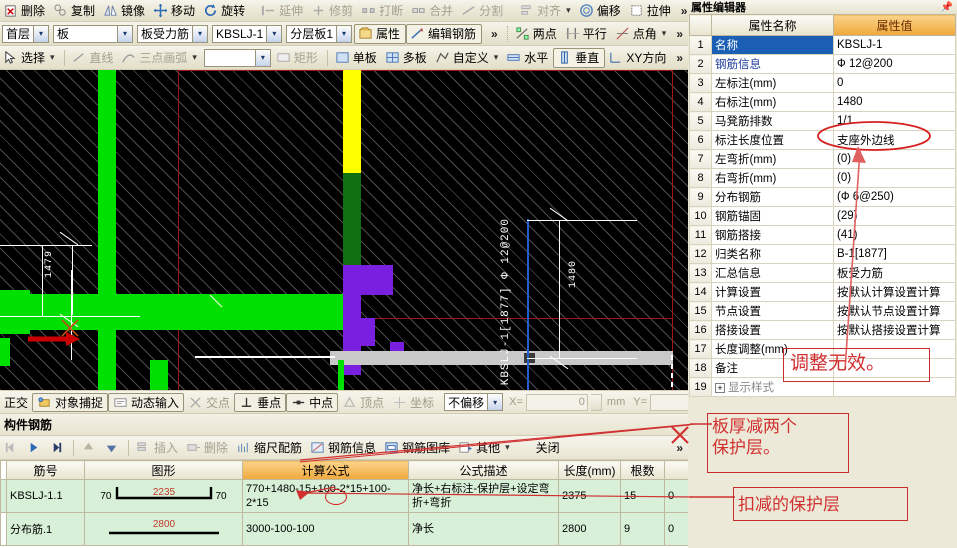 The height and width of the screenshot is (548, 957). What do you see at coordinates (483, 496) in the screenshot?
I see `cell-description: 净长+右标注-保护层+设定弯折+弯折` at bounding box center [483, 496].